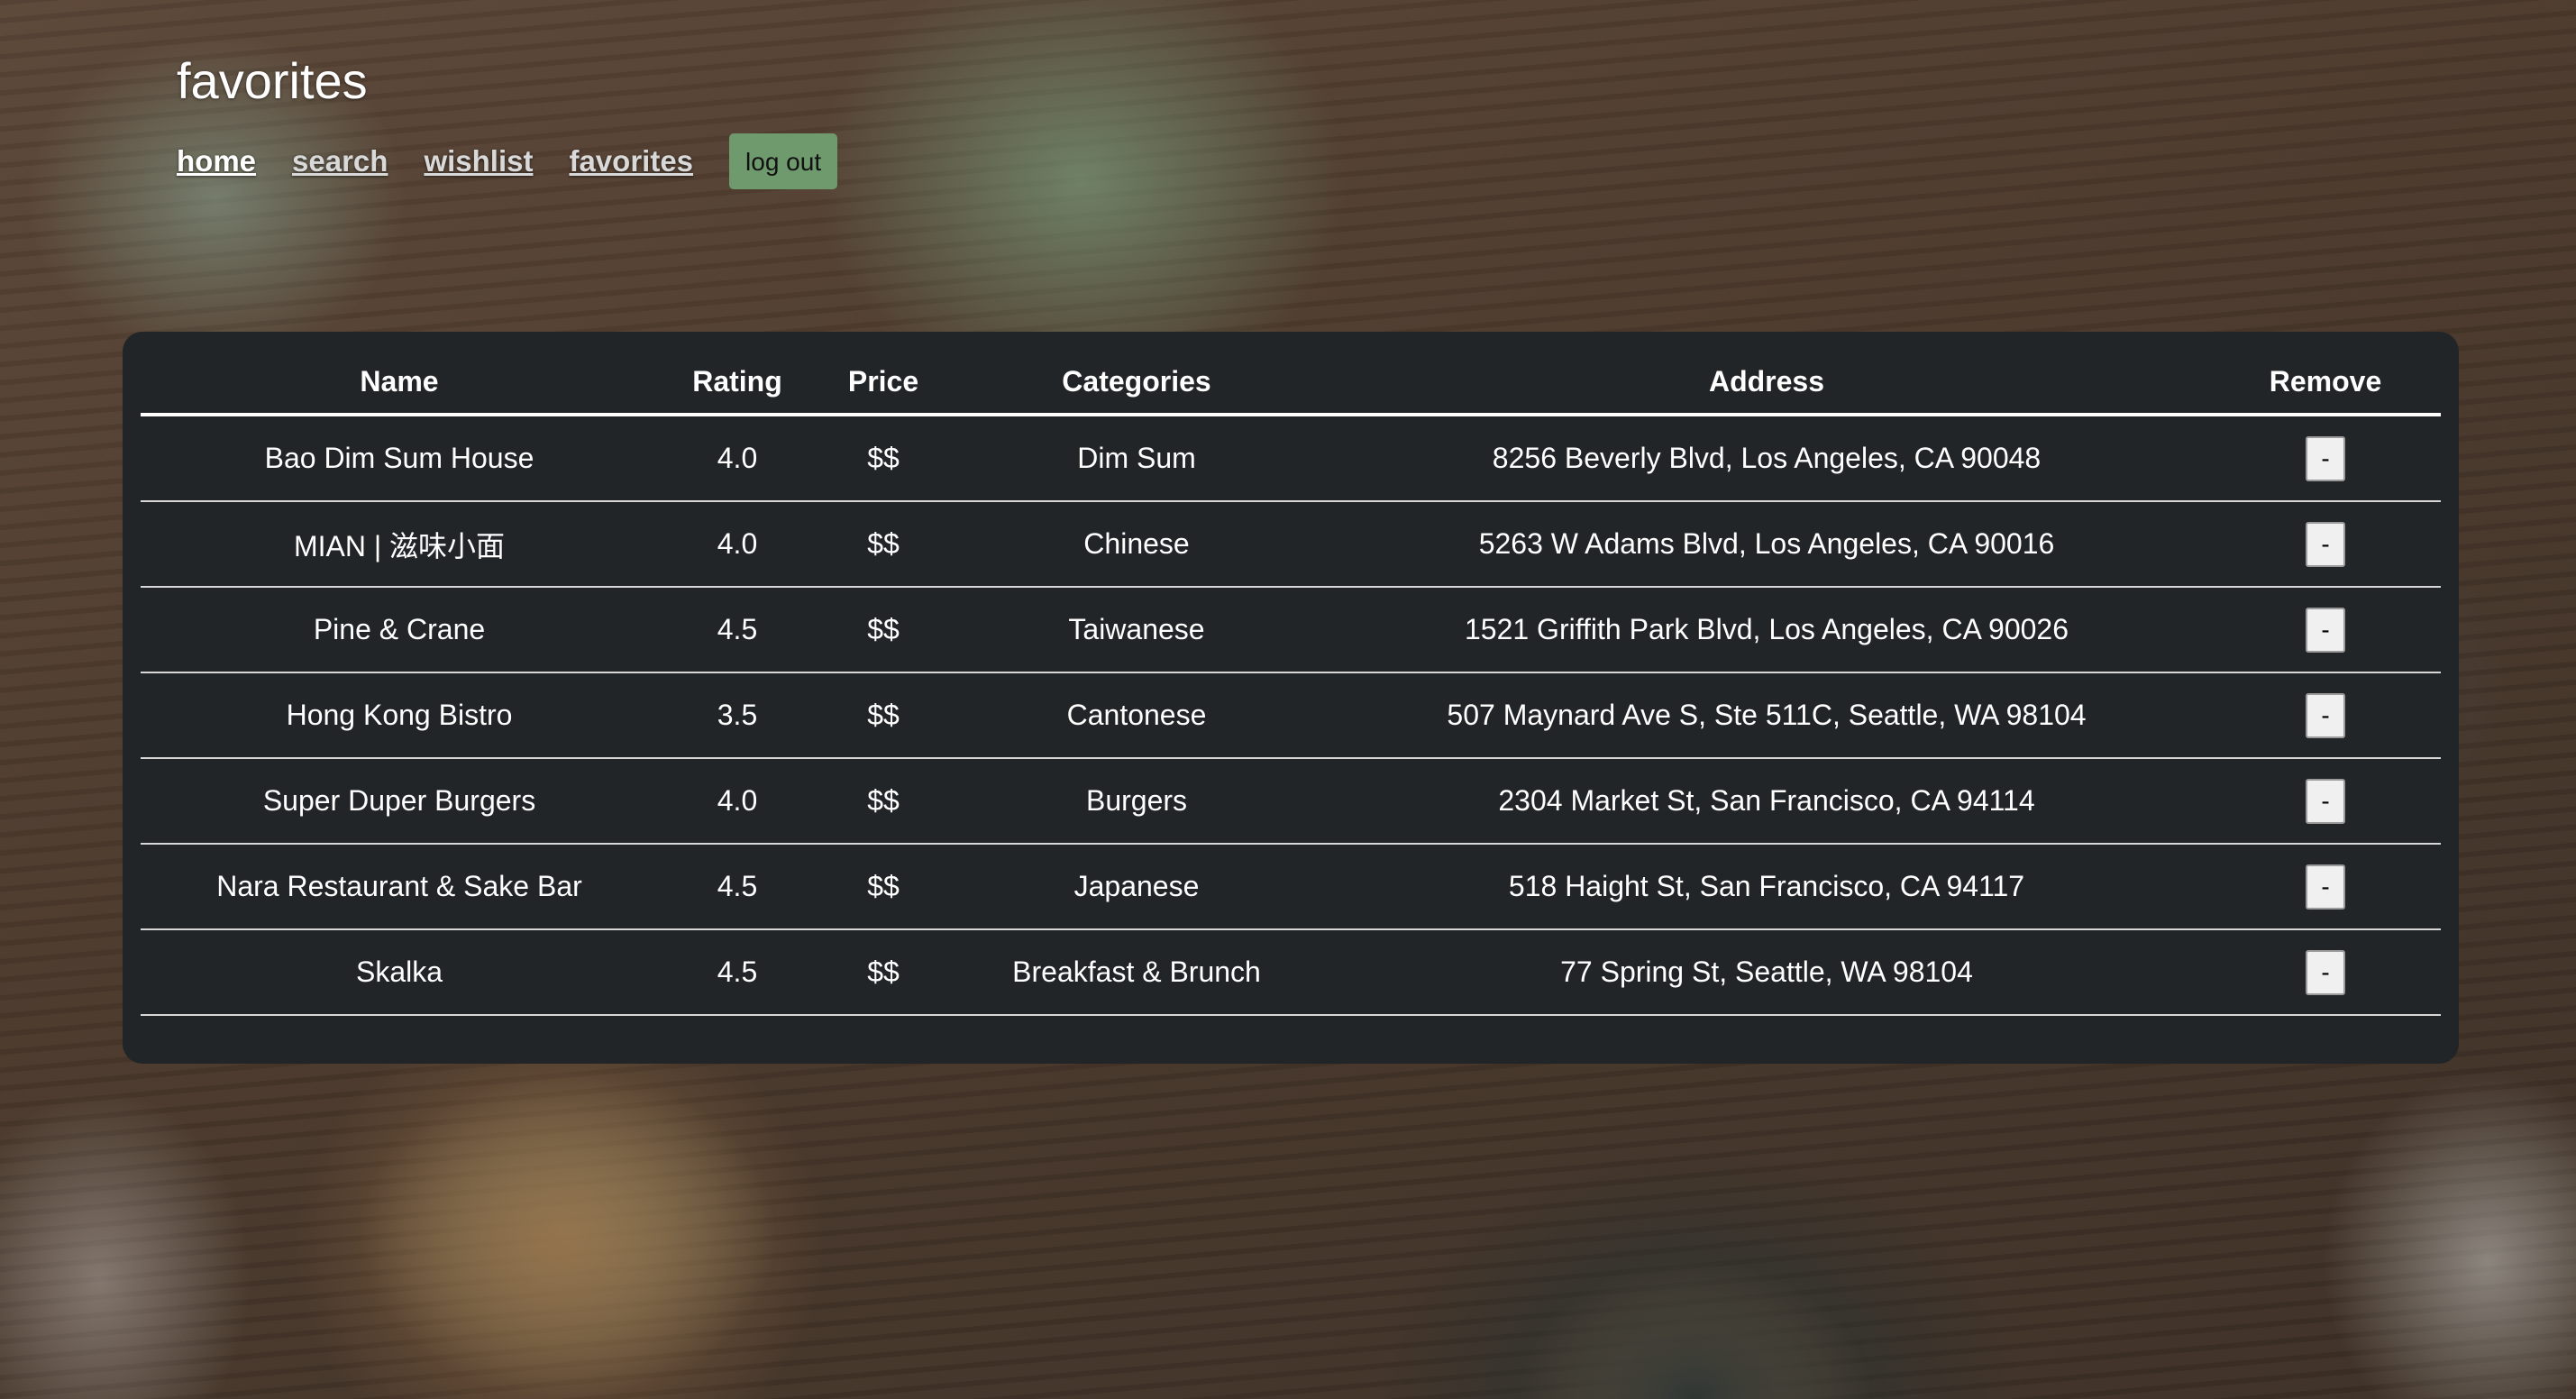 The height and width of the screenshot is (1399, 2576). Describe the element at coordinates (1136, 972) in the screenshot. I see `restaurant-categories: Breakfast & Brunch` at that location.